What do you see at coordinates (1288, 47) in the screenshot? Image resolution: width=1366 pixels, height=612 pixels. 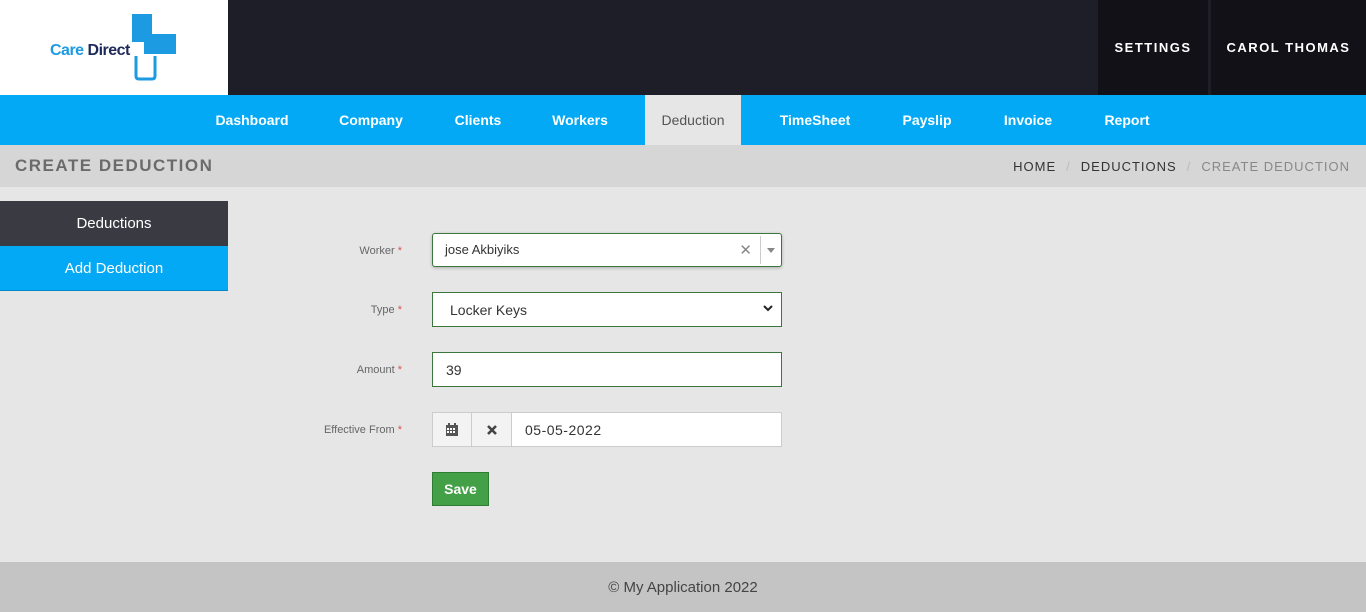 I see `user-menu-button: CAROL THOMAS` at bounding box center [1288, 47].